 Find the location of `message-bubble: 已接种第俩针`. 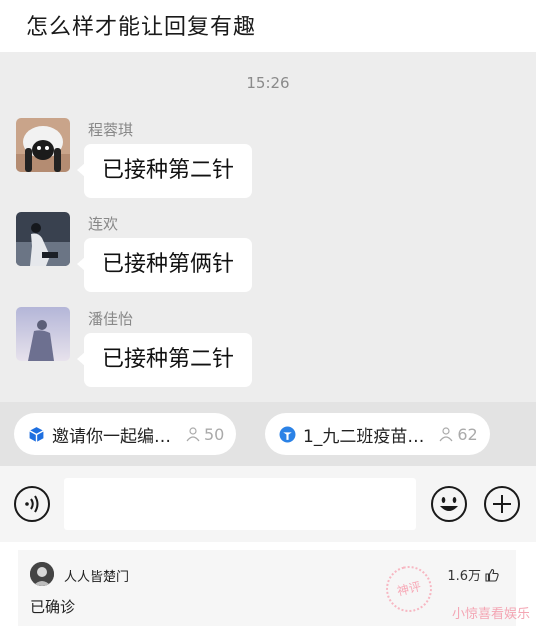

message-bubble: 已接种第俩针 is located at coordinates (164, 265).